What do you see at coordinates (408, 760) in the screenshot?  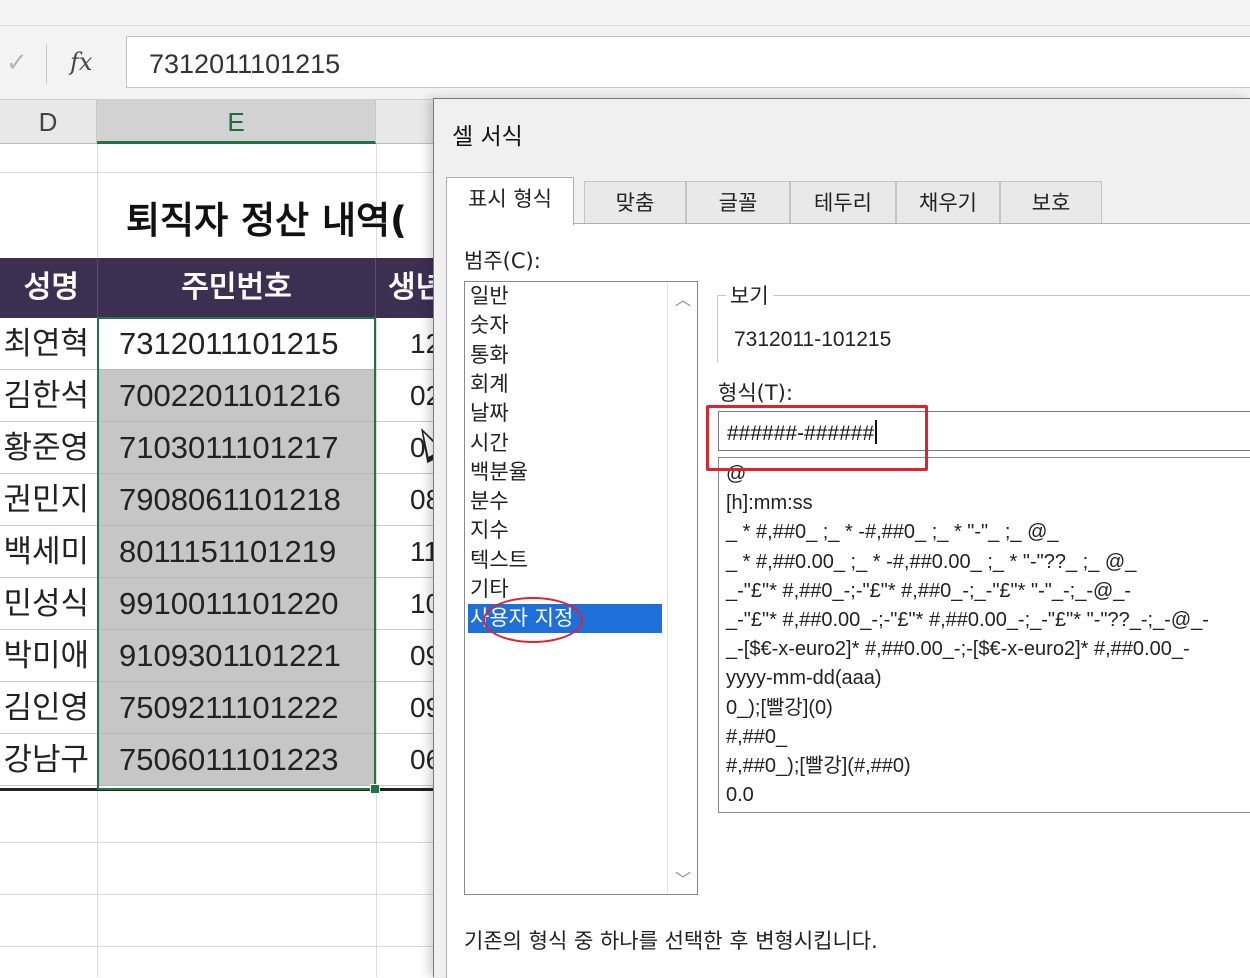 I see `birth-cell: 06` at bounding box center [408, 760].